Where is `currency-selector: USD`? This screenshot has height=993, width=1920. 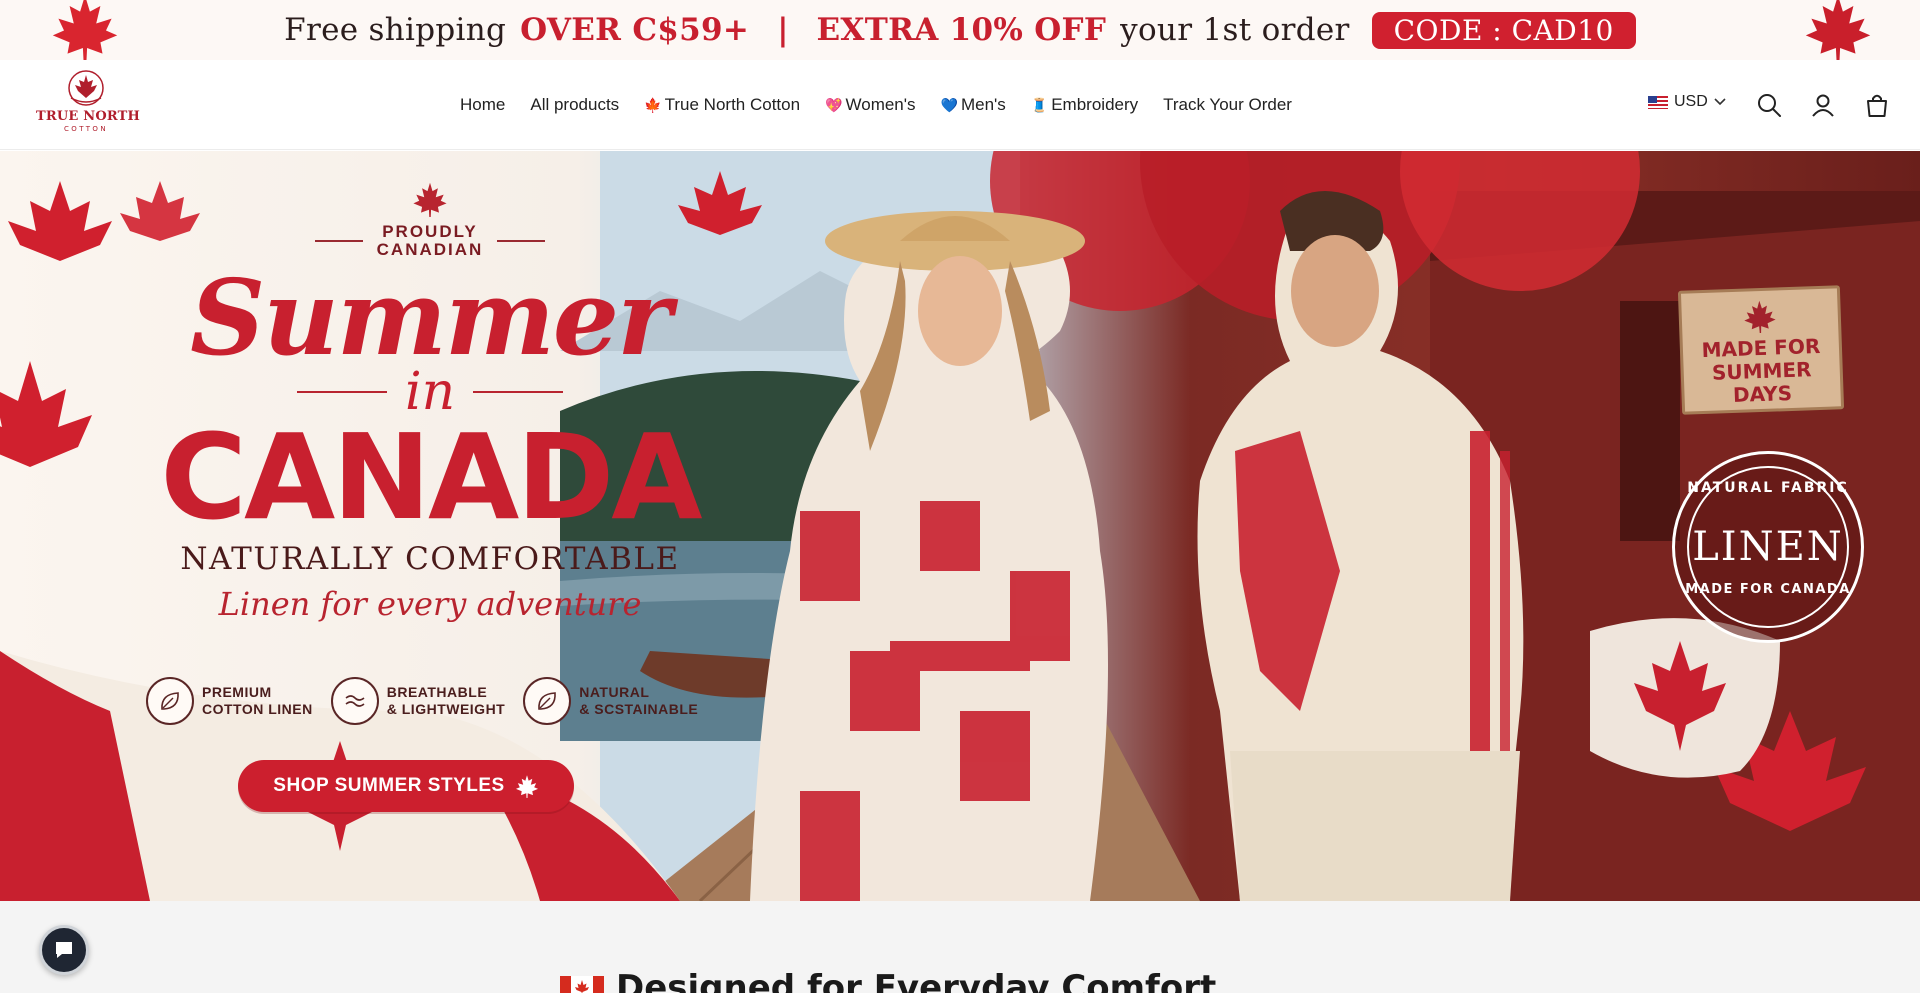
currency-selector: USD is located at coordinates (1687, 102).